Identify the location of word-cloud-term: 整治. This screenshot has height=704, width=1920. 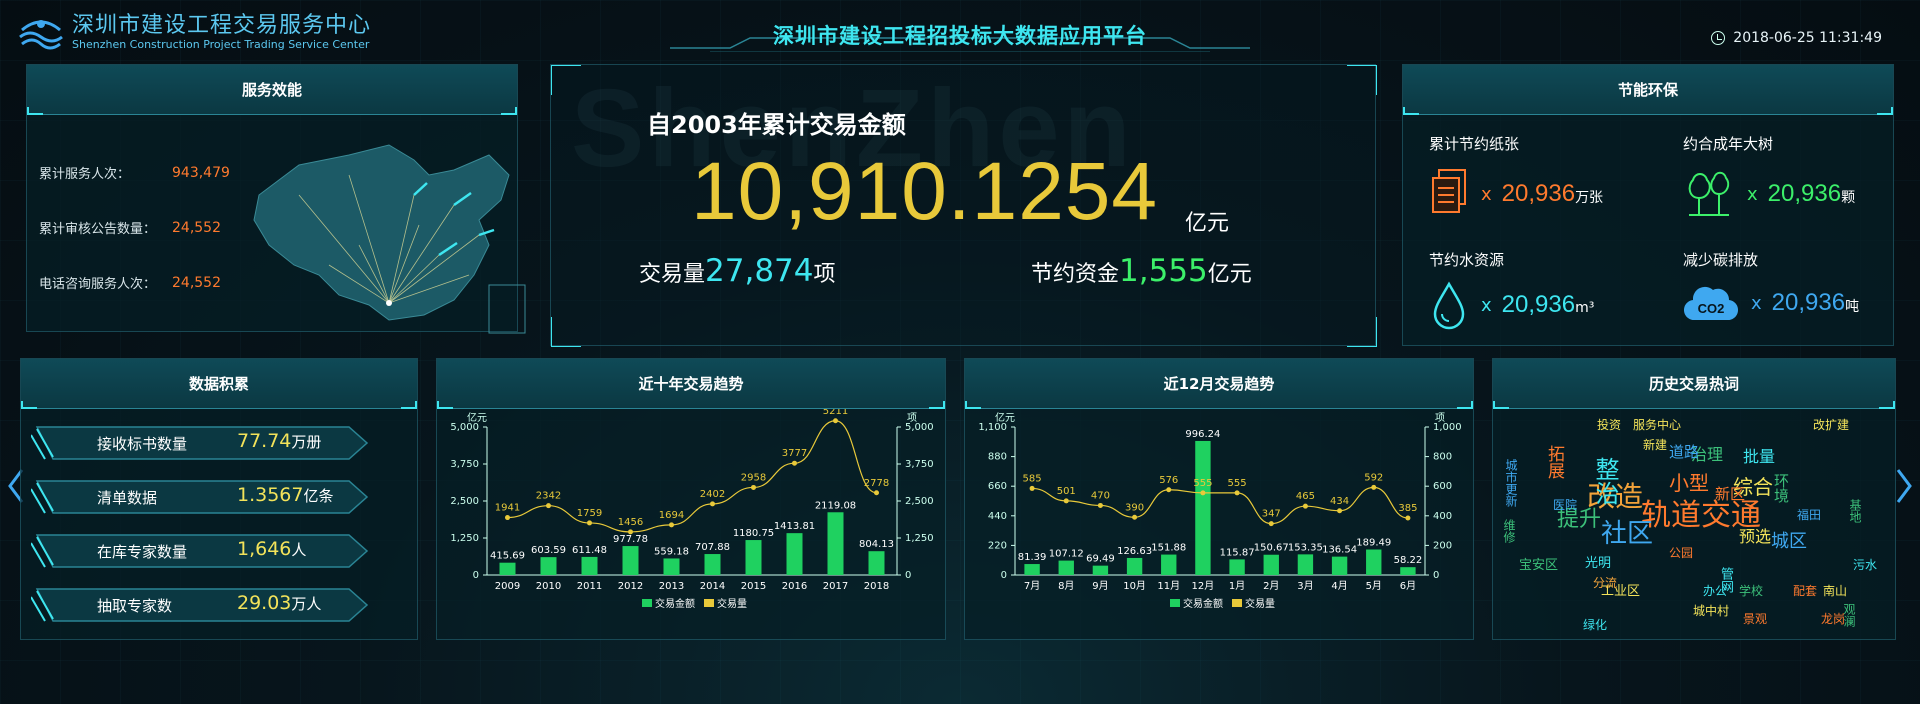
(1605, 481).